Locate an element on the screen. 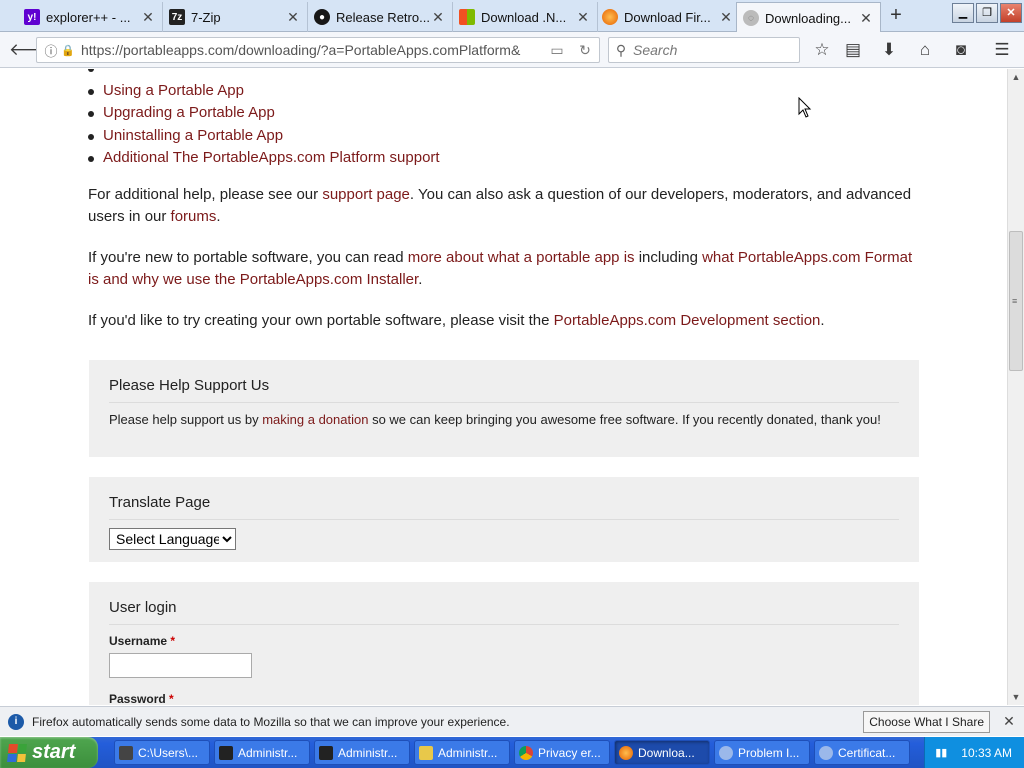 This screenshot has width=1024, height=768. grip-icon: ≡ is located at coordinates (1015, 301).